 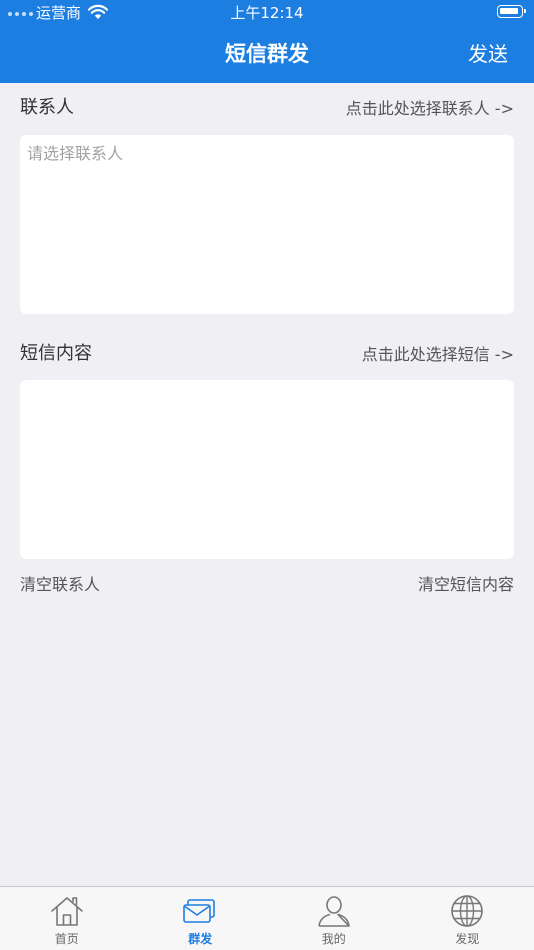 What do you see at coordinates (199, 911) in the screenshot?
I see `envelope-icon` at bounding box center [199, 911].